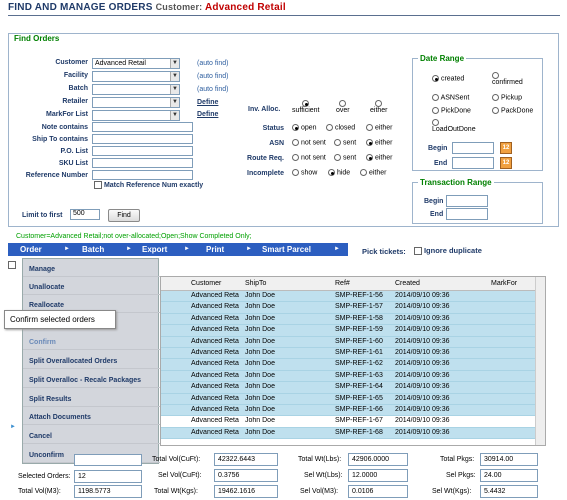 Image resolution: width=567 pixels, height=500 pixels. I want to click on facility-select: ▼, so click(136, 76).